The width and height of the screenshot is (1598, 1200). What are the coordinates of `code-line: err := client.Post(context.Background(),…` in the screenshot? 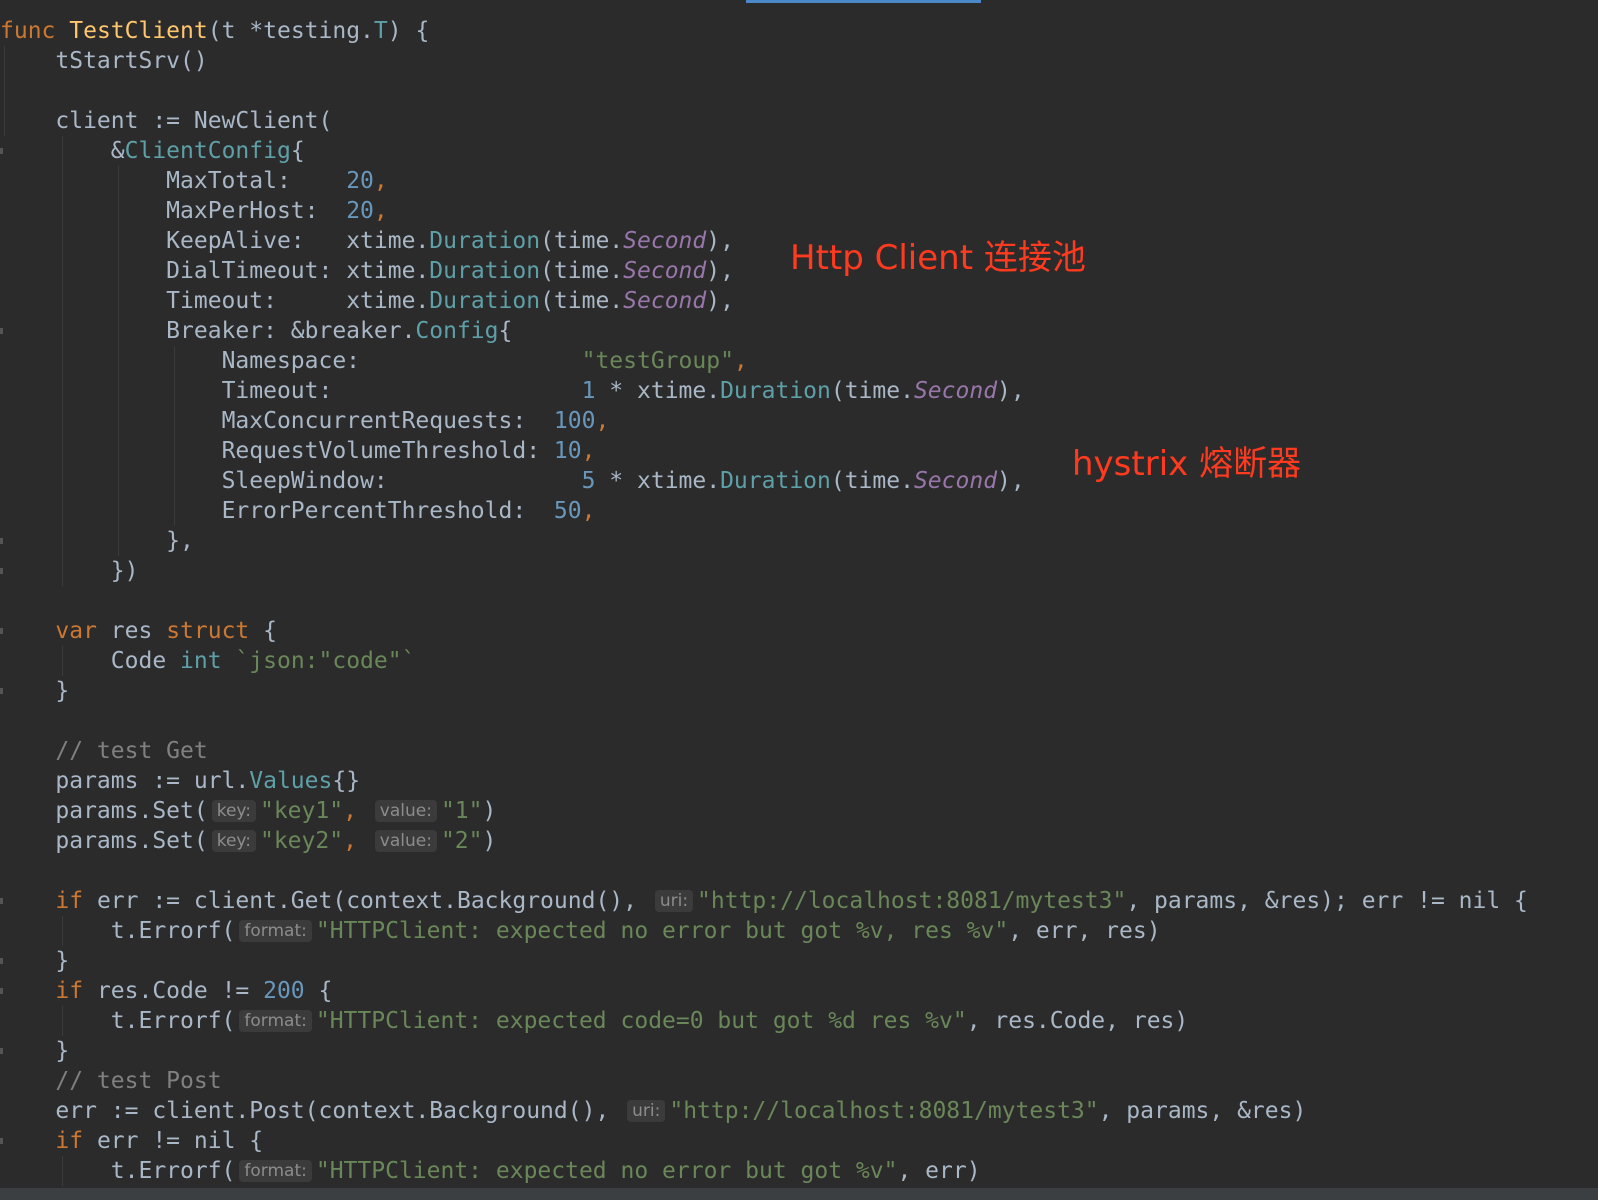 It's located at (799, 1111).